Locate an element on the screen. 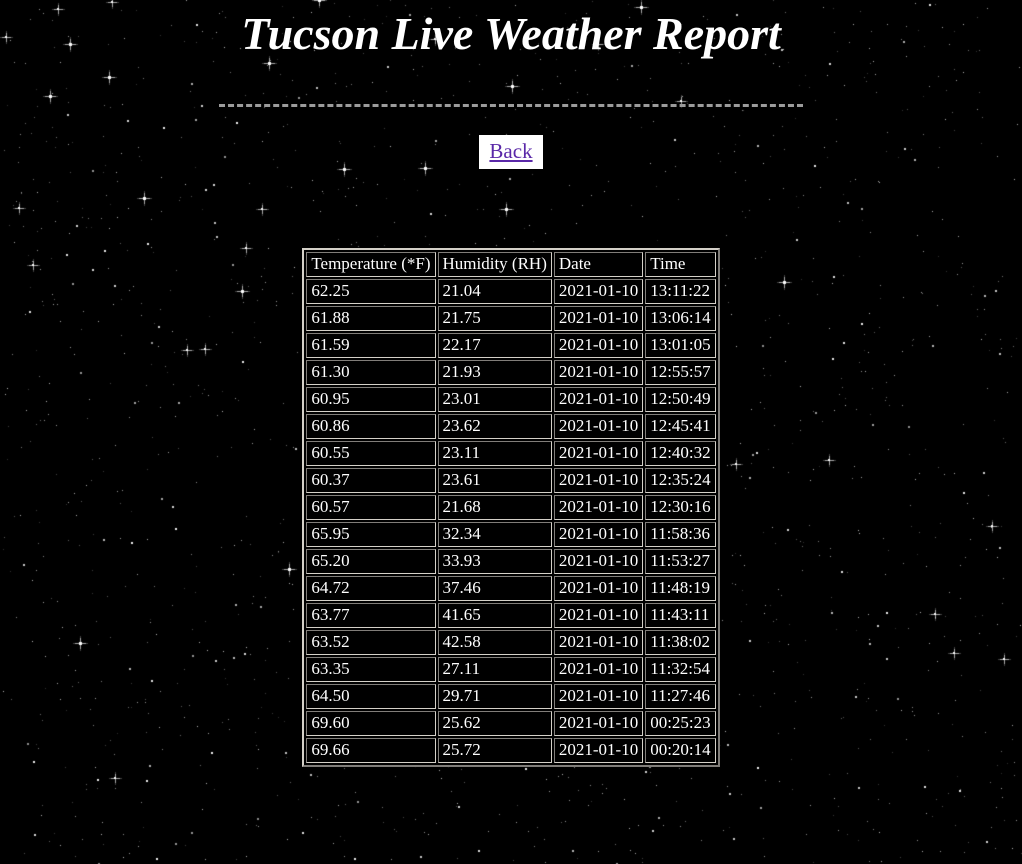 The width and height of the screenshot is (1022, 864). table-row: 65.20 33.93 2021-01-10 11:53:27 is located at coordinates (511, 561).